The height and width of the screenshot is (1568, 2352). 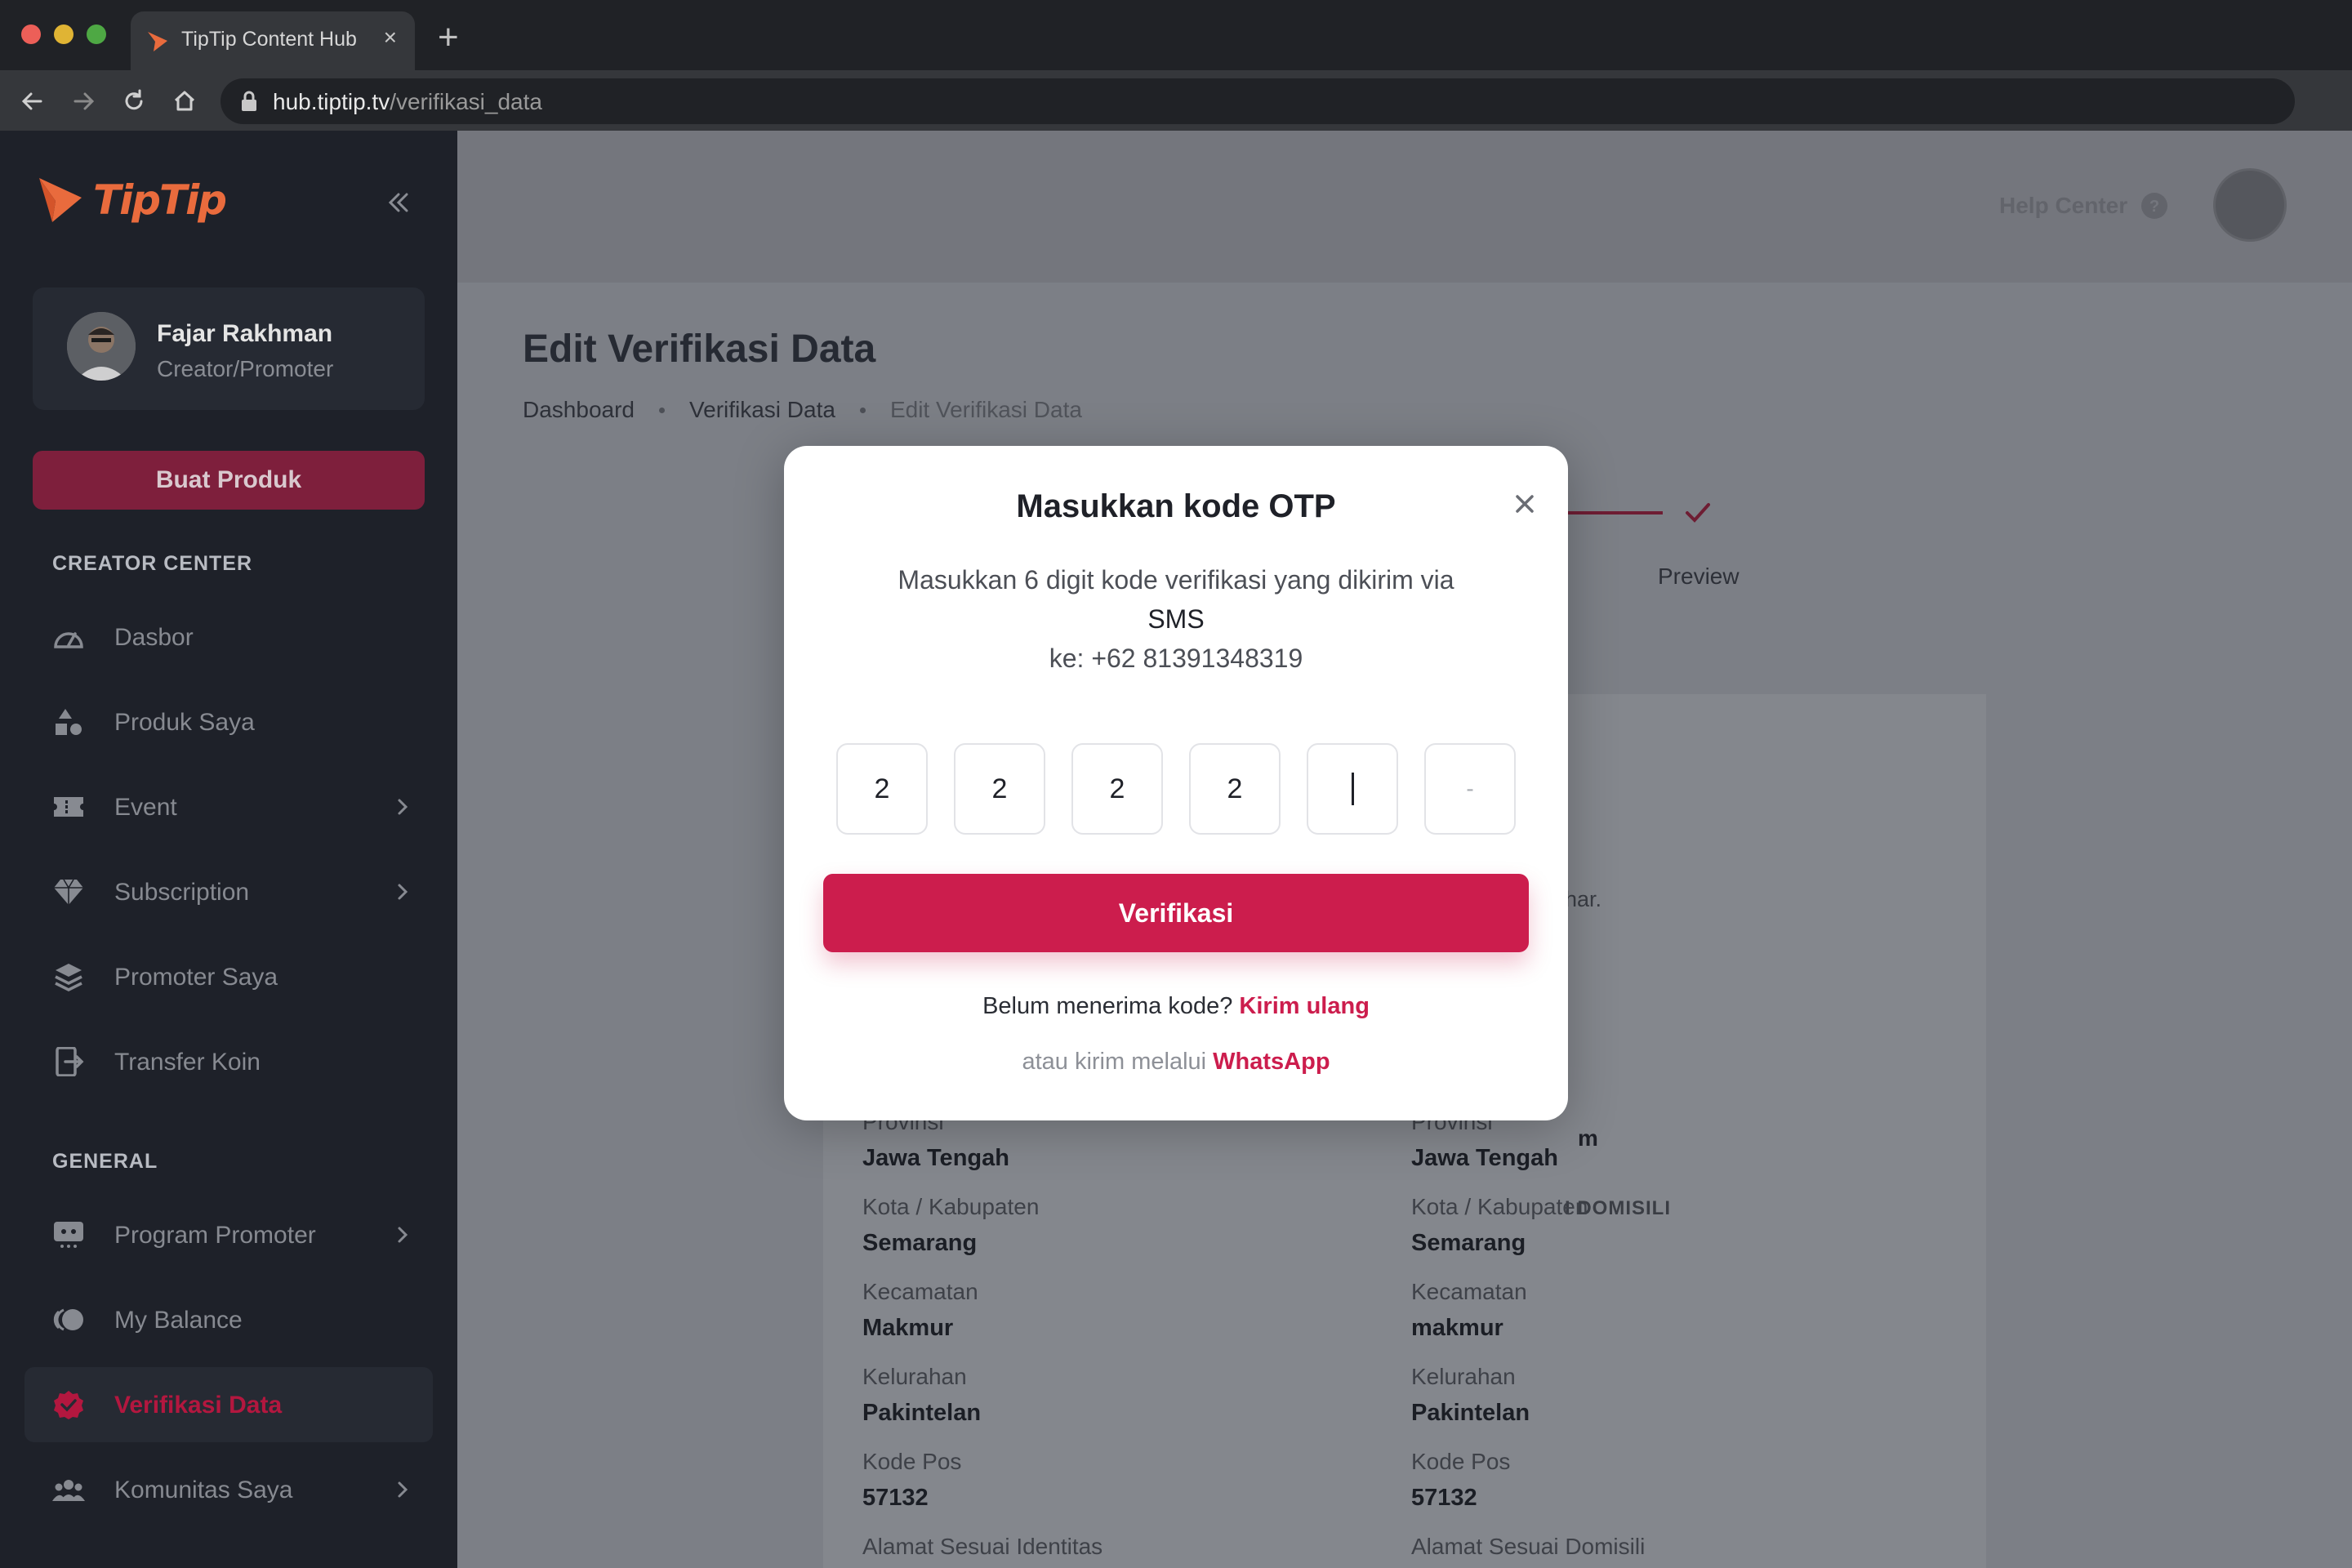 What do you see at coordinates (228, 806) in the screenshot?
I see `sidebar-item-event: Event` at bounding box center [228, 806].